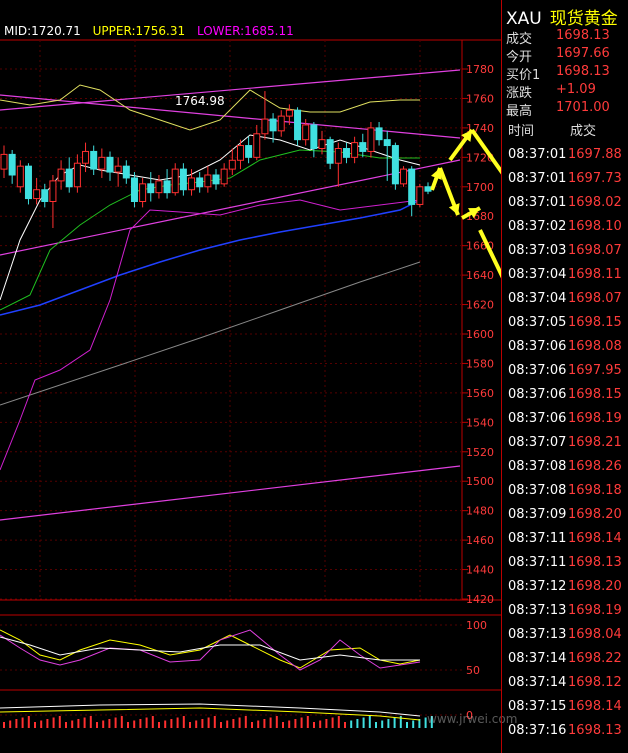  I want to click on axis-tick-label: 1780, so click(480, 69).